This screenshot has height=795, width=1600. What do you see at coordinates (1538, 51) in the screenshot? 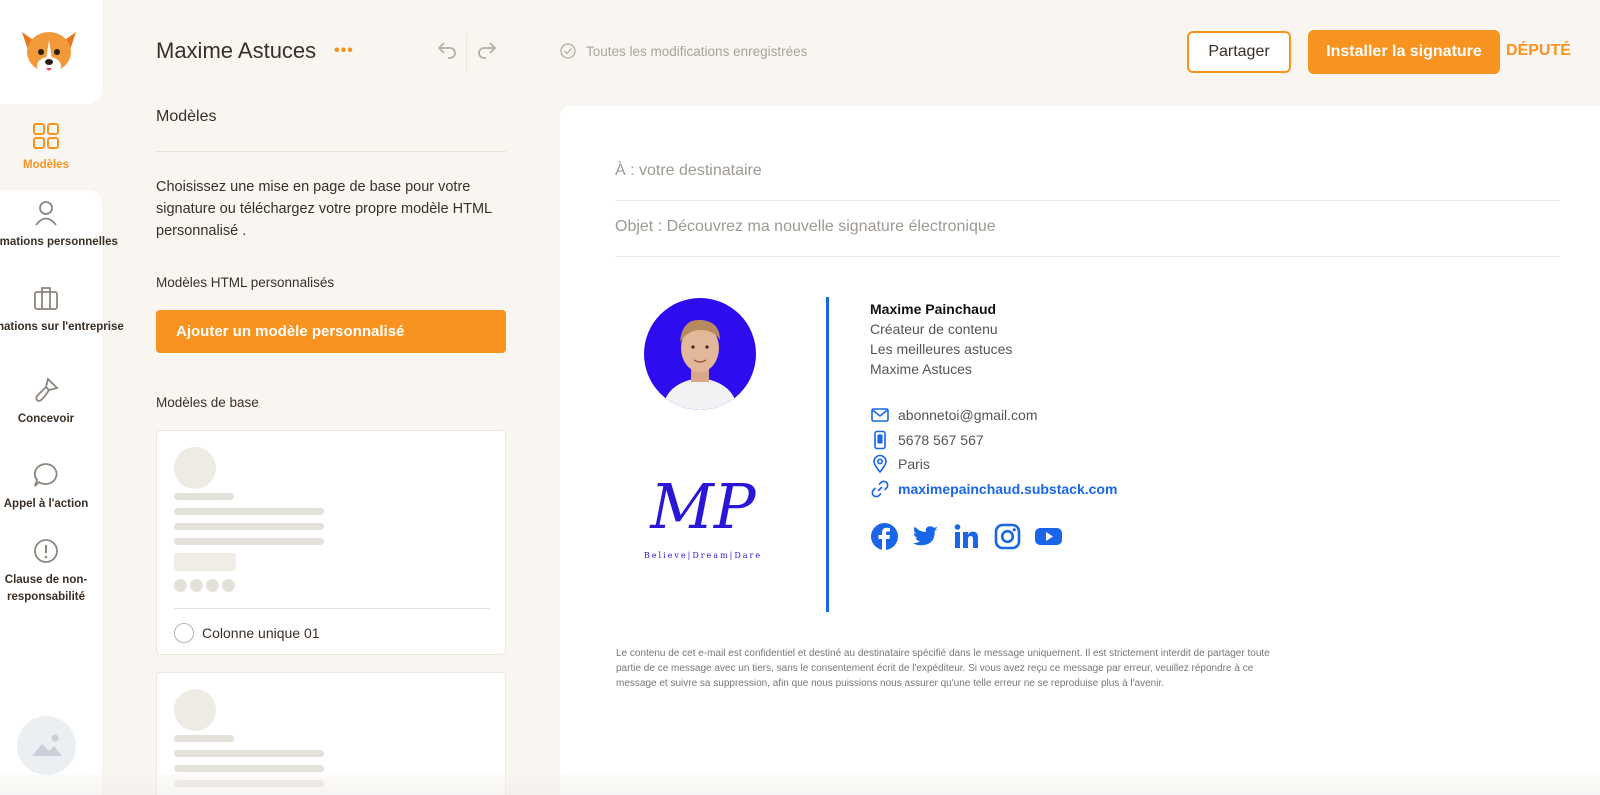
I see `depute-label: DÉPUTÉ` at bounding box center [1538, 51].